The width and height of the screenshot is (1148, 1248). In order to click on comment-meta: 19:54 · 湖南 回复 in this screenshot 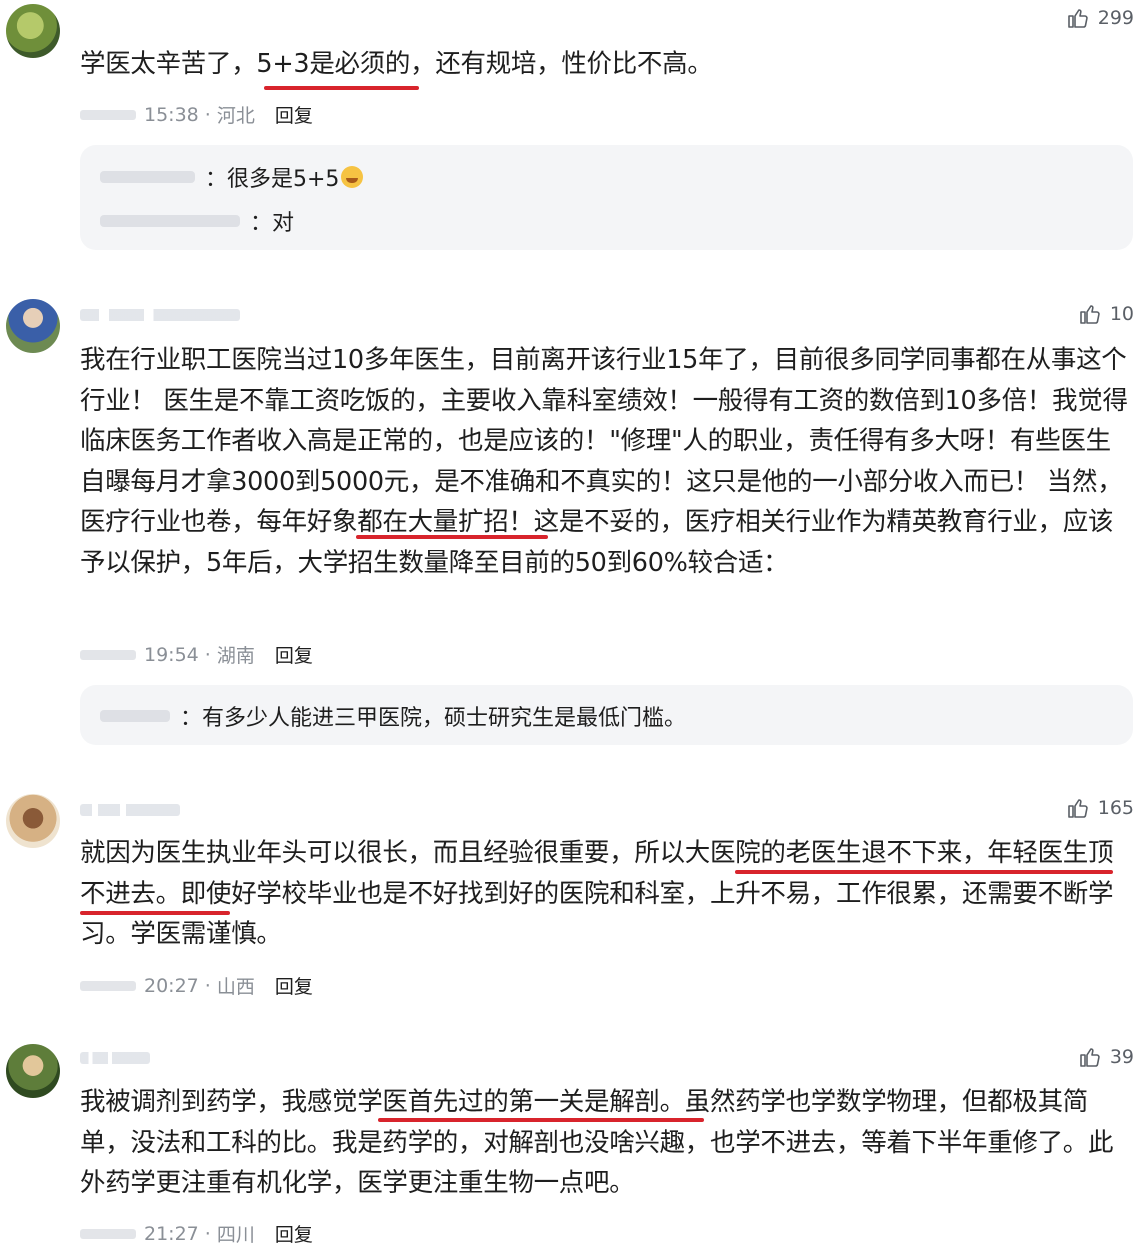, I will do `click(196, 654)`.